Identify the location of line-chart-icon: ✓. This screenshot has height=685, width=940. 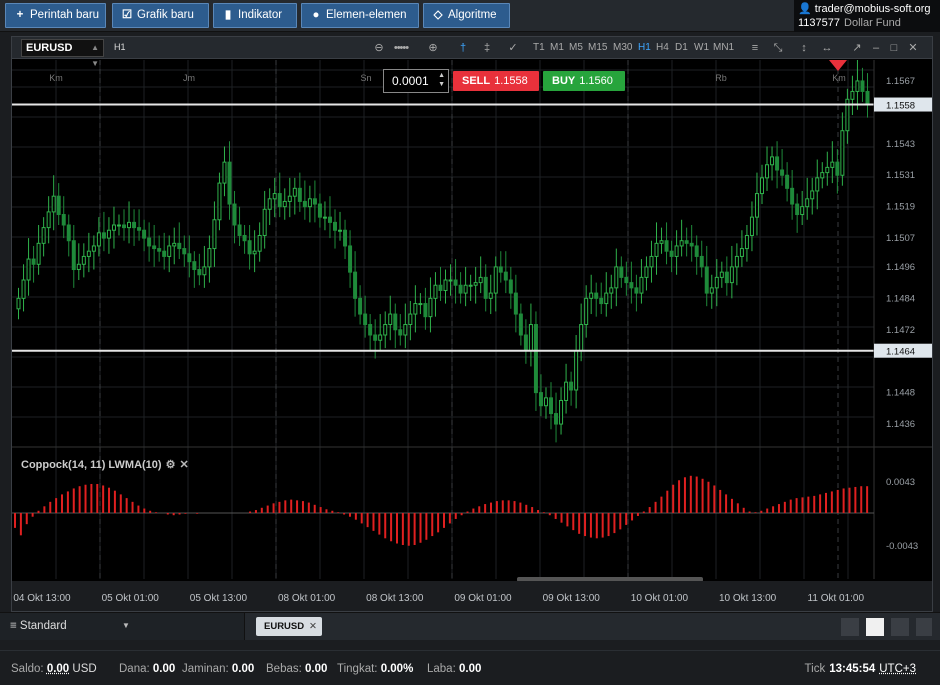
(513, 48).